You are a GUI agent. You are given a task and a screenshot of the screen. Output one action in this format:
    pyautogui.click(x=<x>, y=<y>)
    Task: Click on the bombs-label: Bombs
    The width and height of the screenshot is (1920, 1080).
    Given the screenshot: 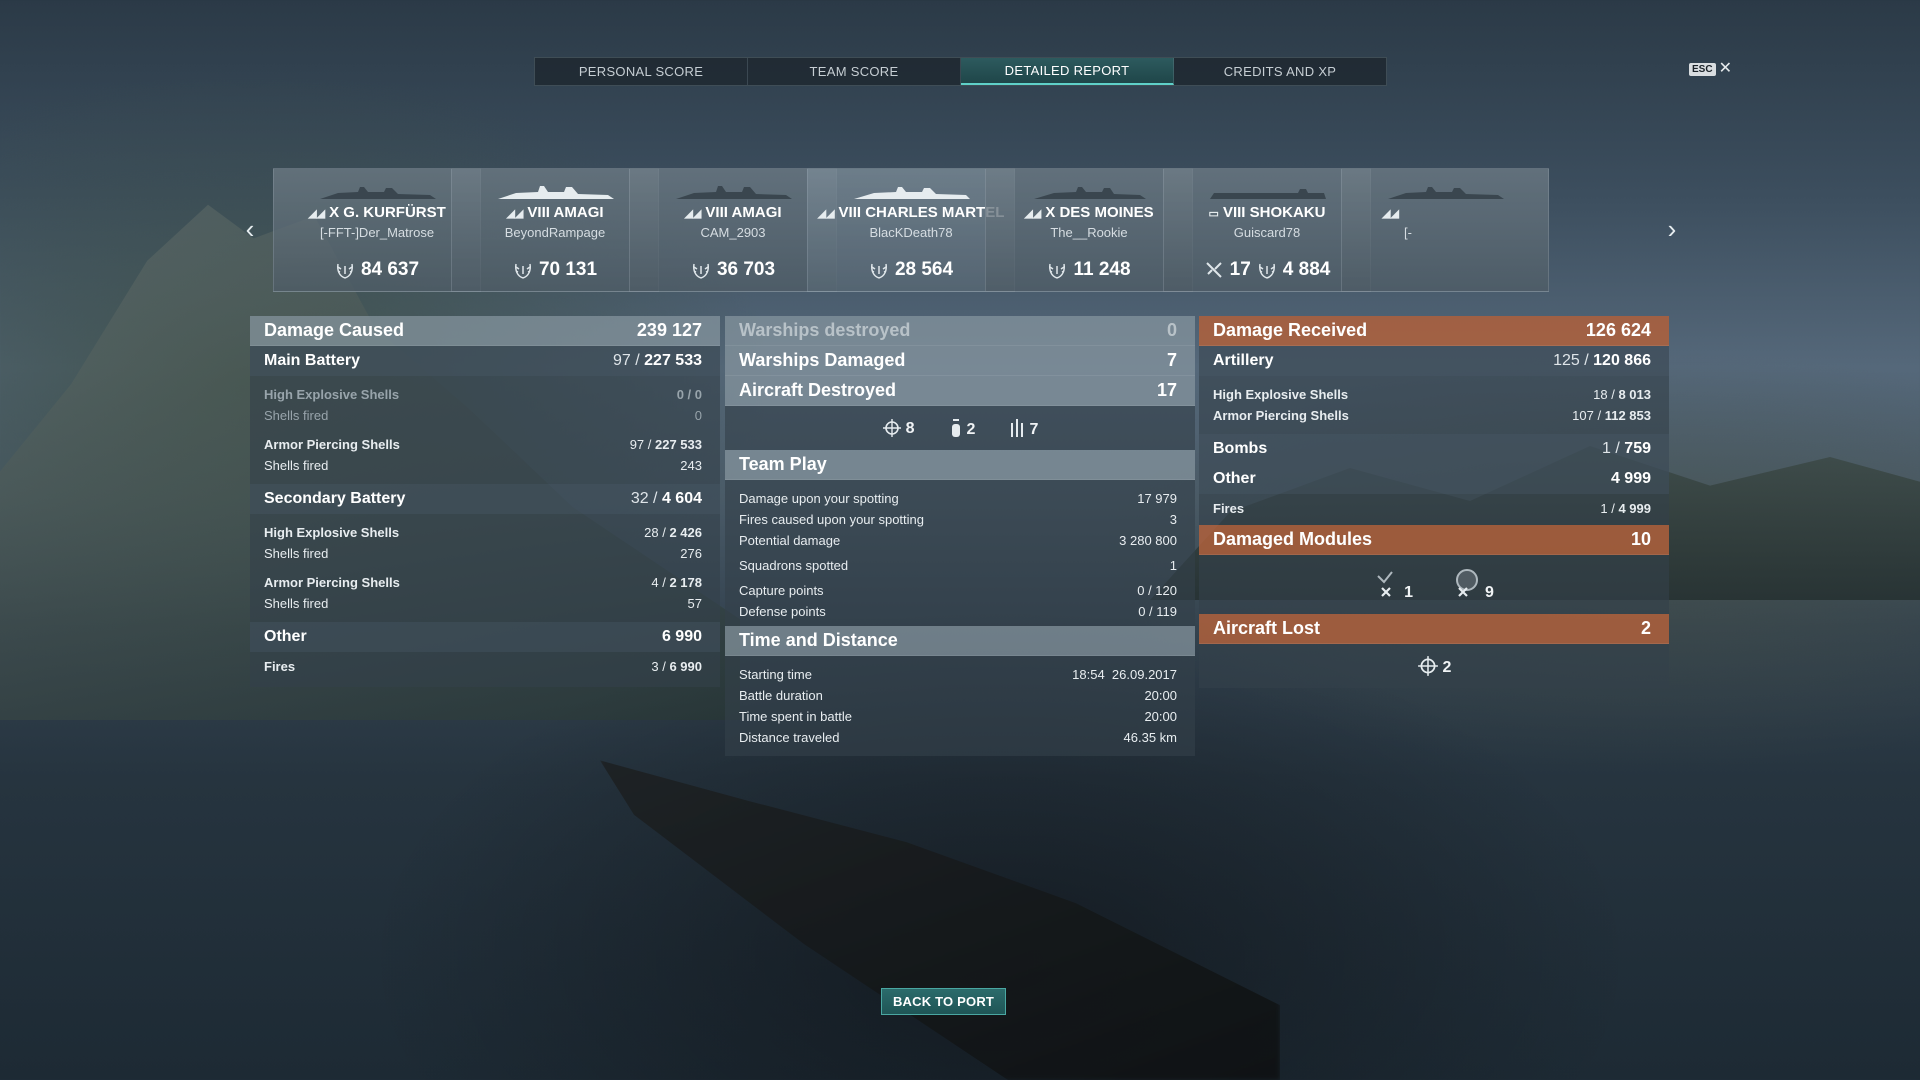 What is the action you would take?
    pyautogui.click(x=1240, y=448)
    